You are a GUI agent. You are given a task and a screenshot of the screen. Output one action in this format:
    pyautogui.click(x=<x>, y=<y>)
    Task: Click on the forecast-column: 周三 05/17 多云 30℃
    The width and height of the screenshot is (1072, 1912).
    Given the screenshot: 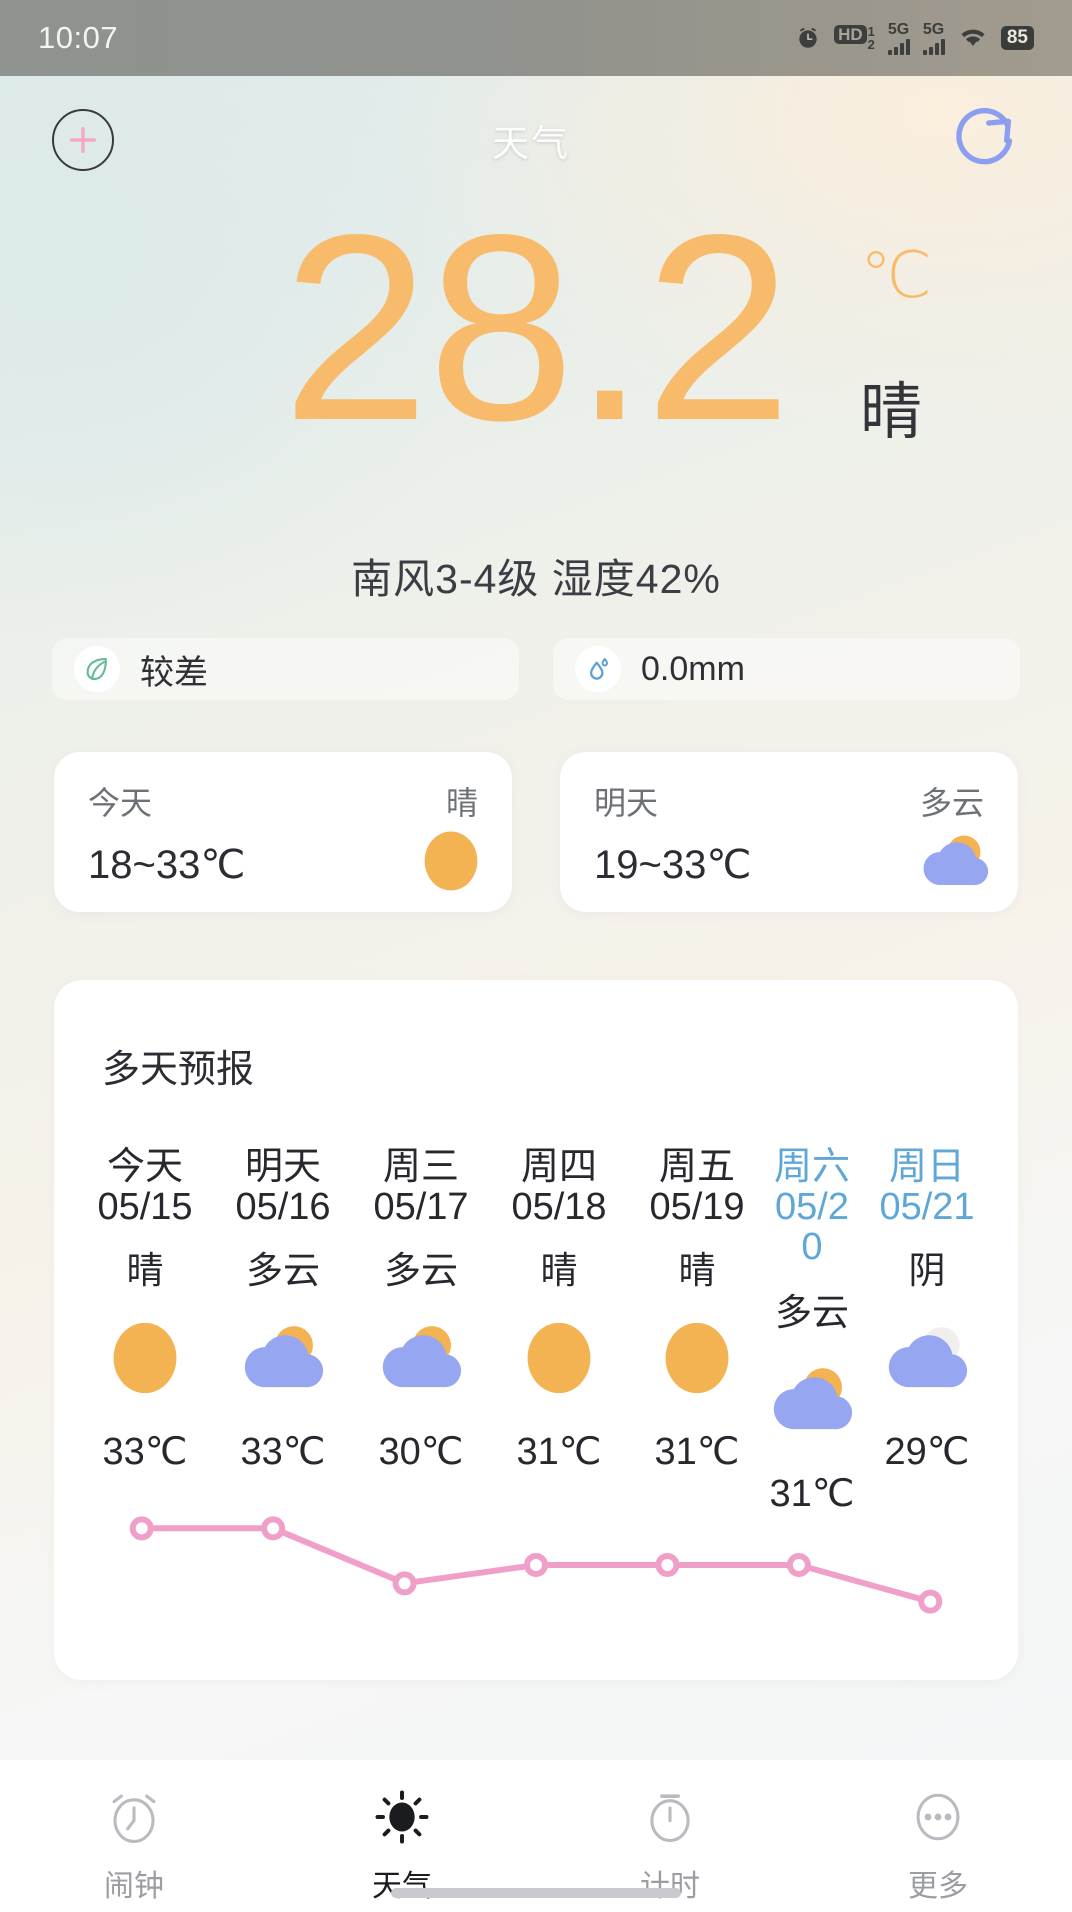 What is the action you would take?
    pyautogui.click(x=421, y=1310)
    